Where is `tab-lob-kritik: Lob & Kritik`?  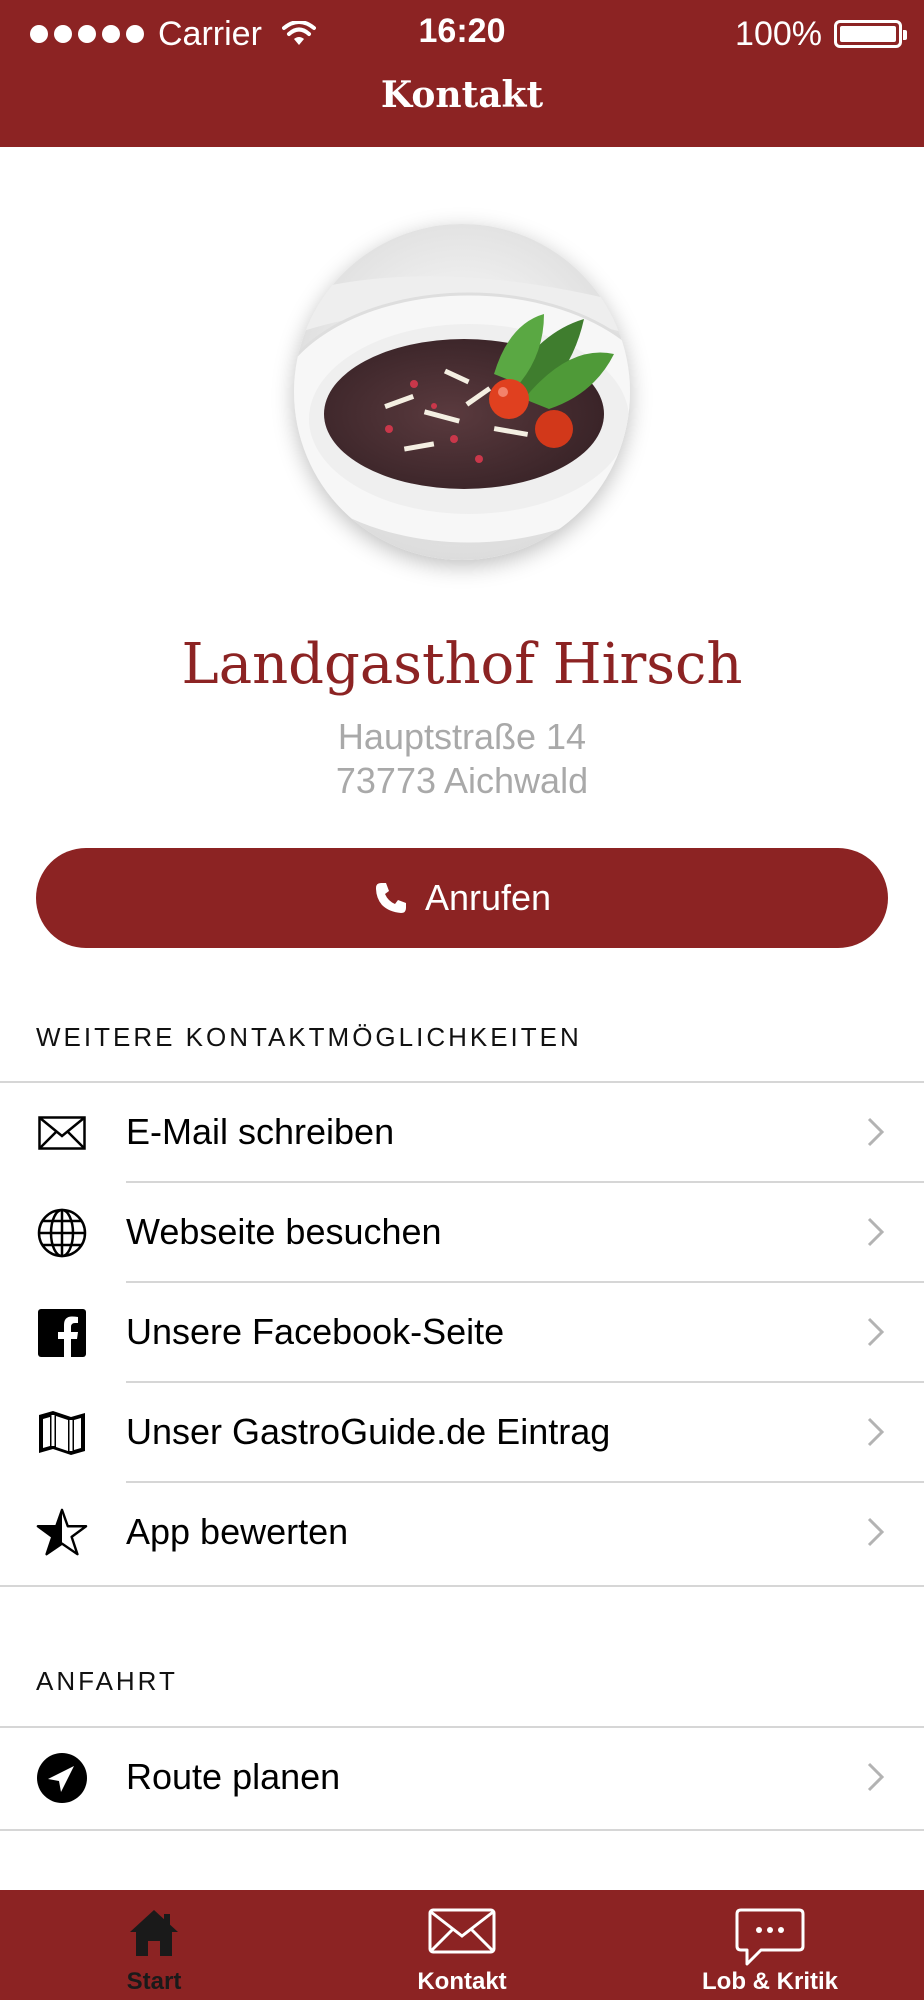 tab-lob-kritik: Lob & Kritik is located at coordinates (770, 1945).